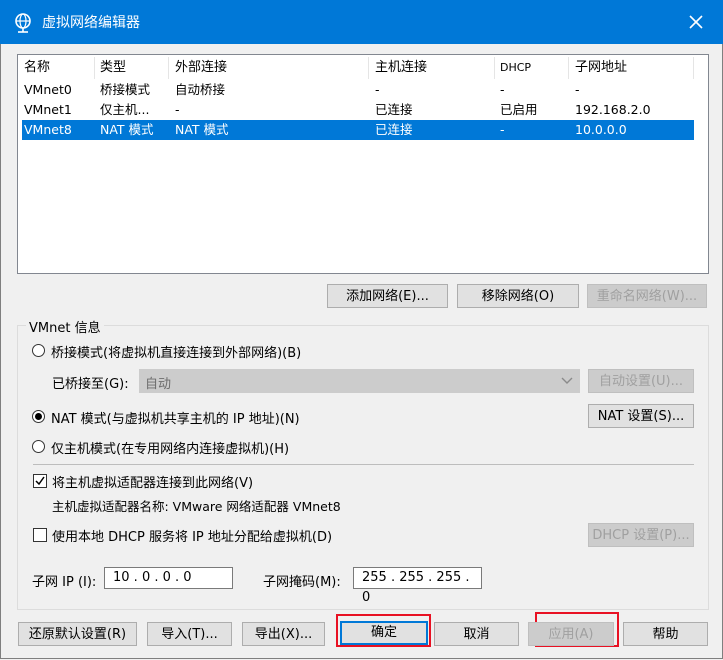 Image resolution: width=723 pixels, height=660 pixels. What do you see at coordinates (38, 350) in the screenshot?
I see `bridged-mode-radio` at bounding box center [38, 350].